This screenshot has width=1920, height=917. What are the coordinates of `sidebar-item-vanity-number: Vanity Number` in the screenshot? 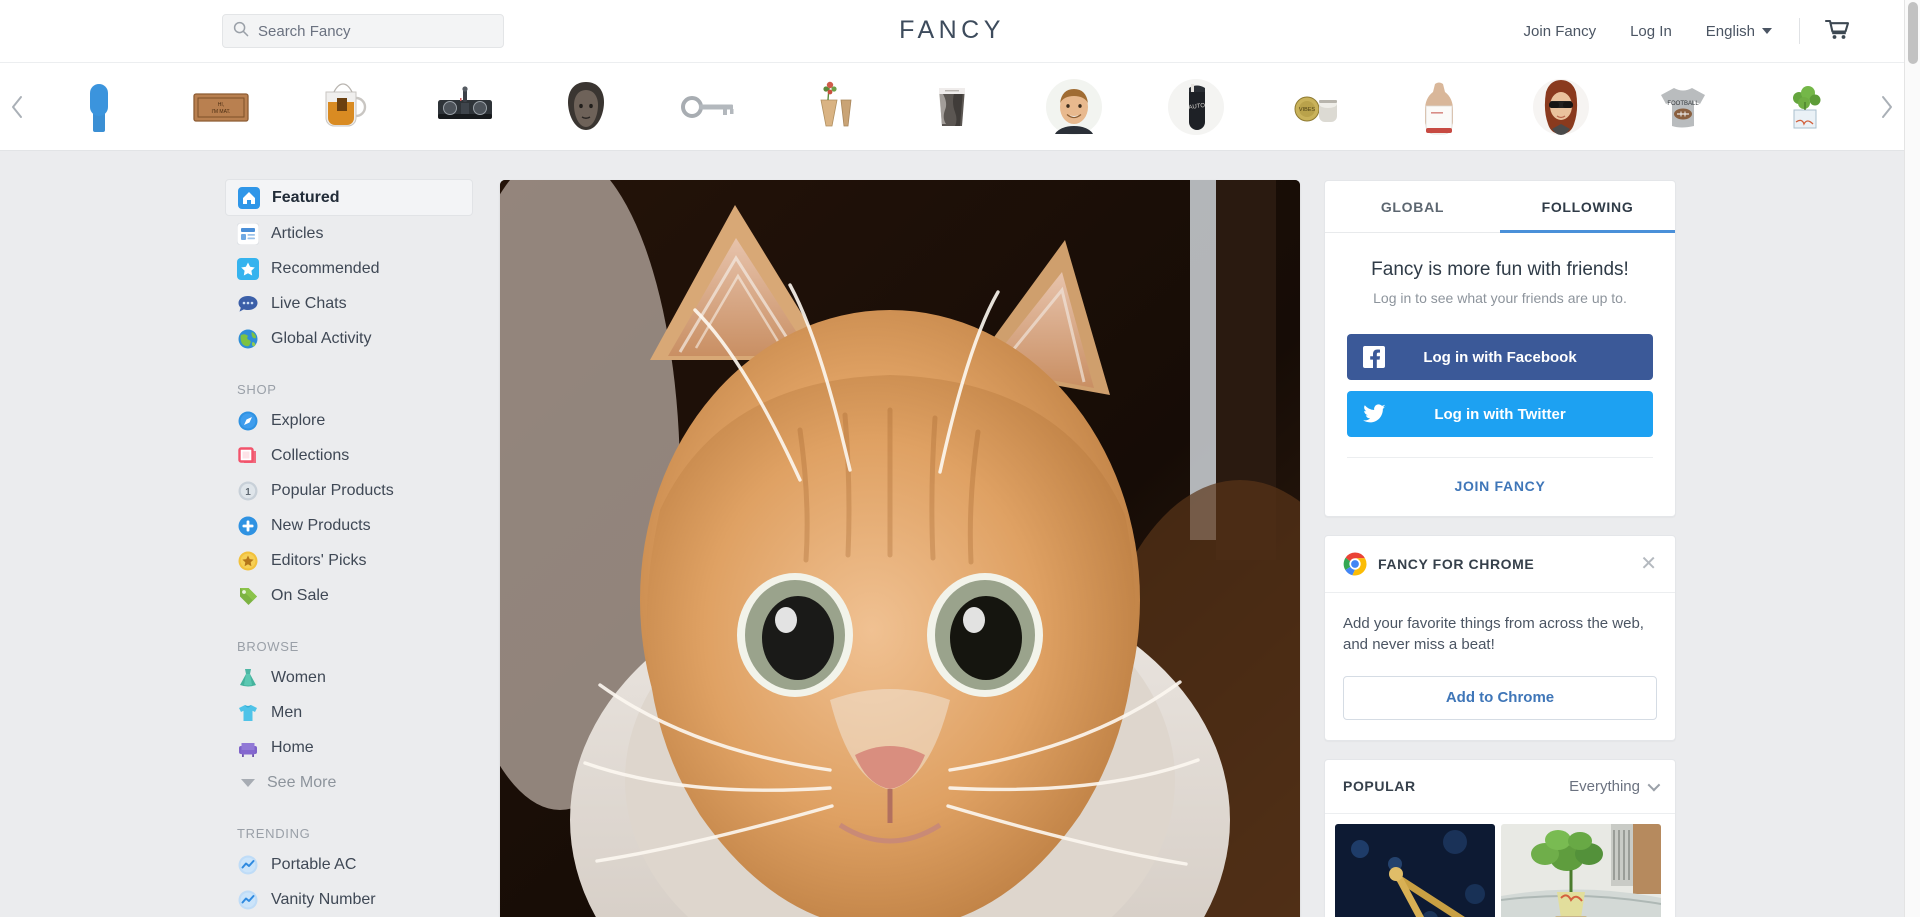 It's located at (349, 899).